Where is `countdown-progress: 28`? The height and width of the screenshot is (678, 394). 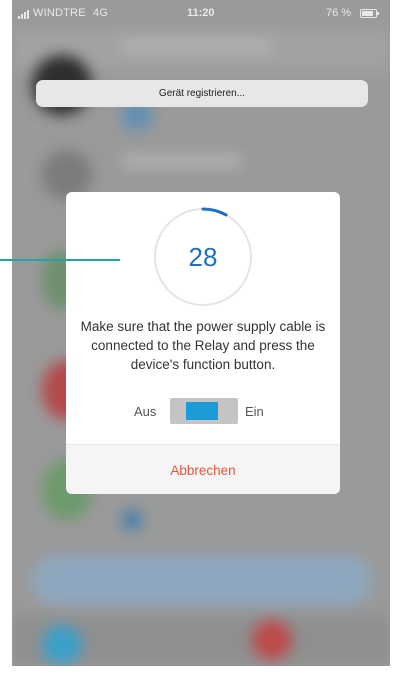 countdown-progress: 28 is located at coordinates (203, 257).